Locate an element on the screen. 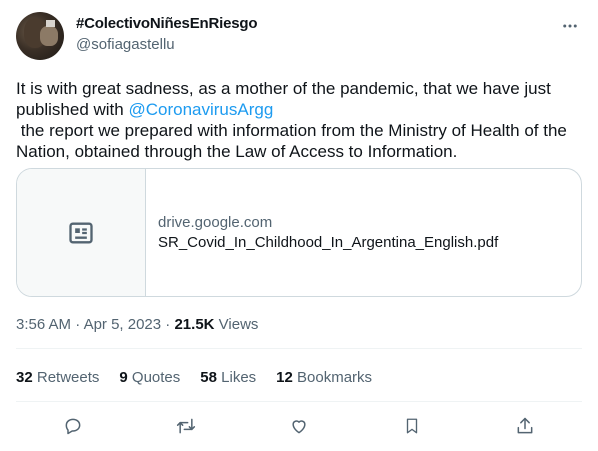 The width and height of the screenshot is (598, 451). retweet-icon is located at coordinates (185, 426).